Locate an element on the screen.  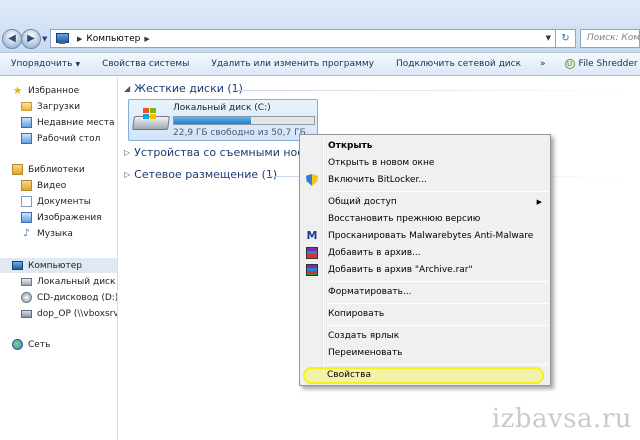
sidebar-item-label: Сеть is located at coordinates (39, 344).